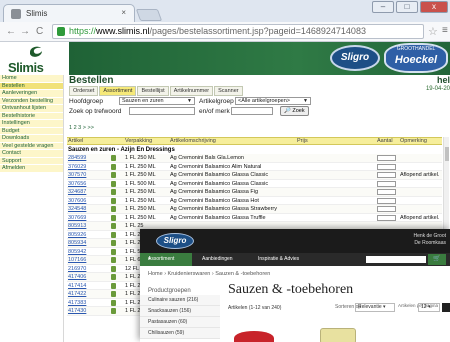  What do you see at coordinates (434, 7) in the screenshot?
I see `close-window-button: x` at bounding box center [434, 7].